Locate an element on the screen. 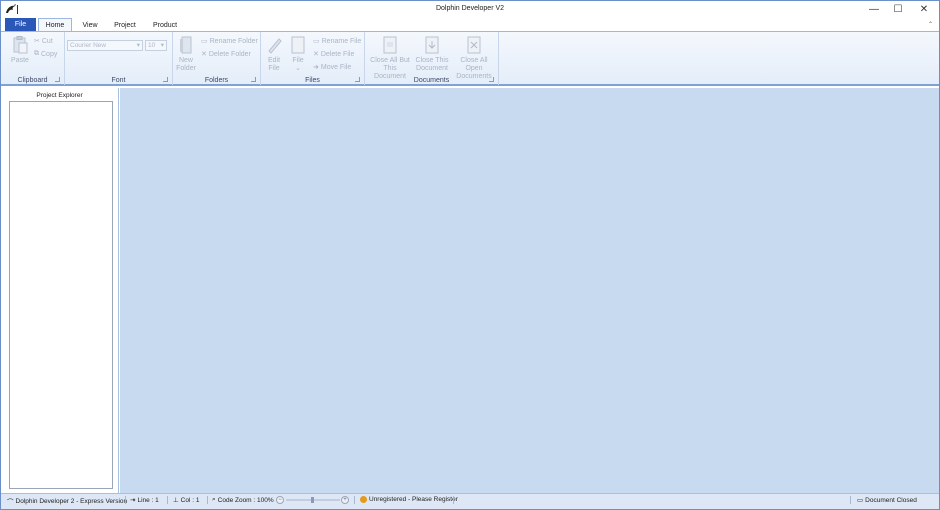  new-folder-label-line2: Folder is located at coordinates (186, 68).